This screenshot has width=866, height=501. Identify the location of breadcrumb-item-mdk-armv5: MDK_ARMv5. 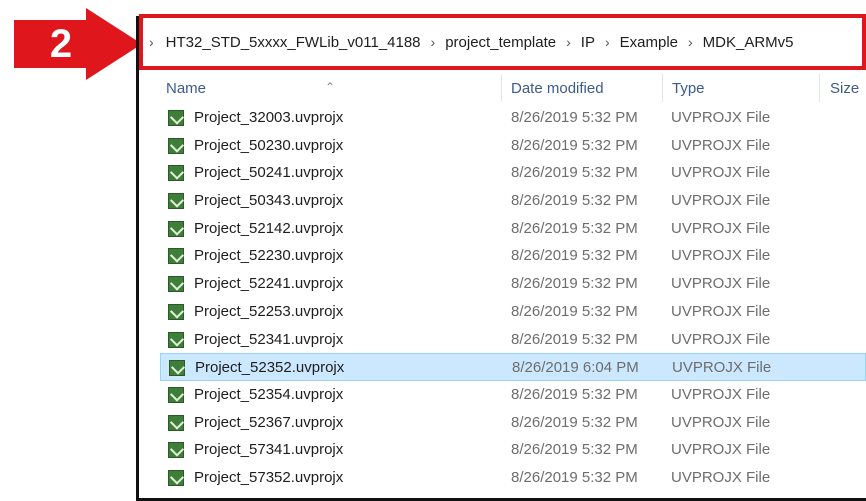
(748, 42).